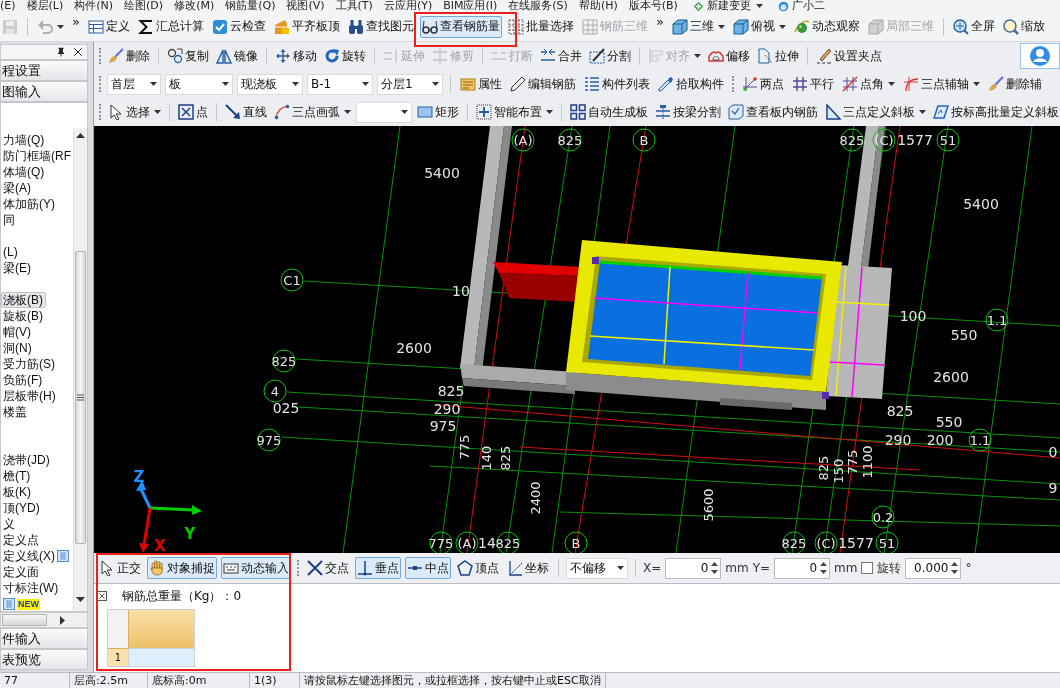  Describe the element at coordinates (345, 56) in the screenshot. I see `toolbar-button: 旋转` at that location.